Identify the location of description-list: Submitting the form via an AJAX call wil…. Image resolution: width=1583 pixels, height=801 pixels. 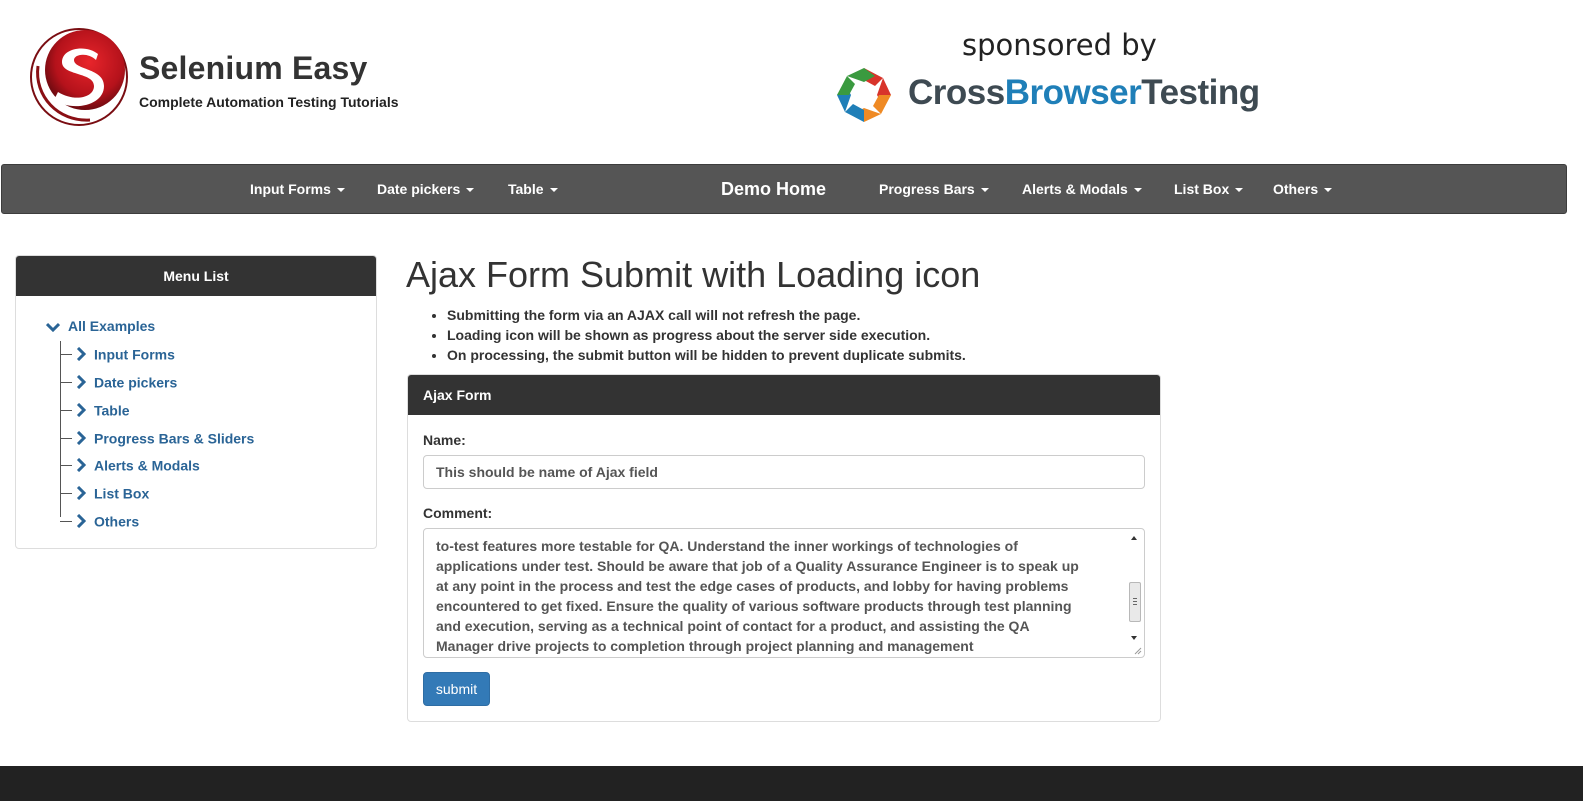
(706, 335).